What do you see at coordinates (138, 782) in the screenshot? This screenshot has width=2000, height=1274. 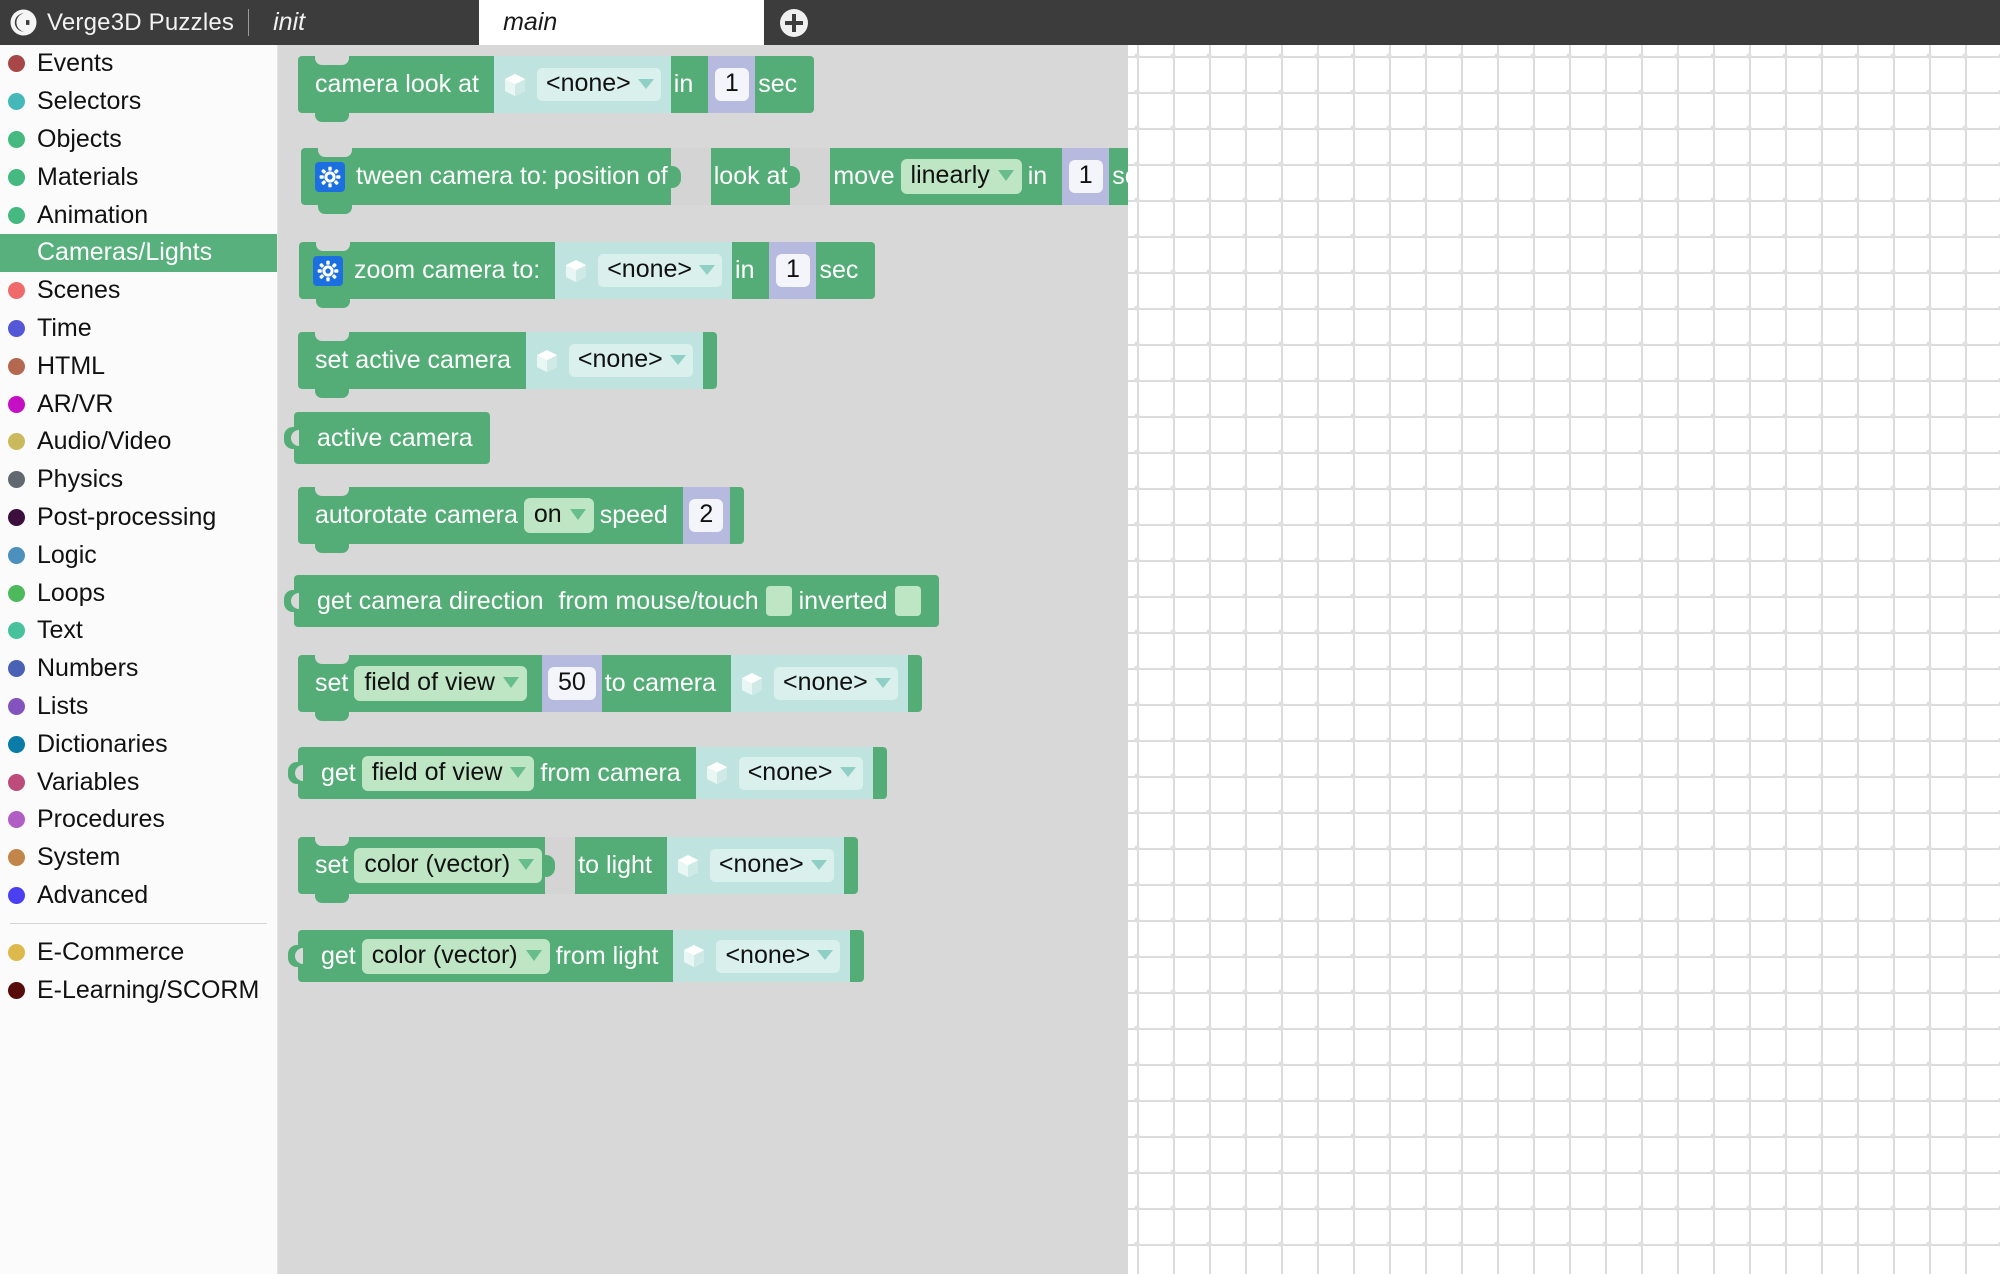 I see `sidebar-item-variables: Variables` at bounding box center [138, 782].